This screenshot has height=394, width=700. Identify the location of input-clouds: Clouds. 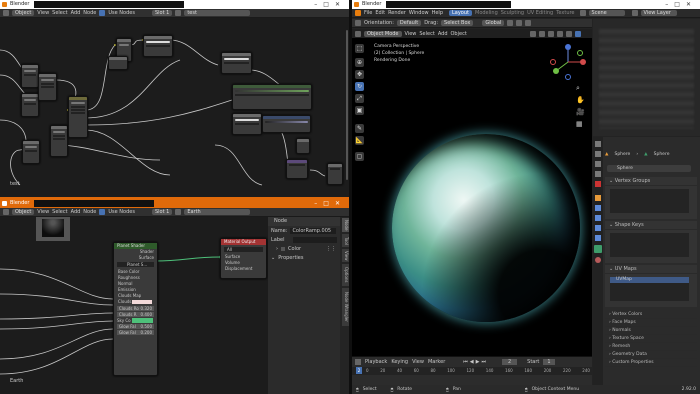
(135, 302).